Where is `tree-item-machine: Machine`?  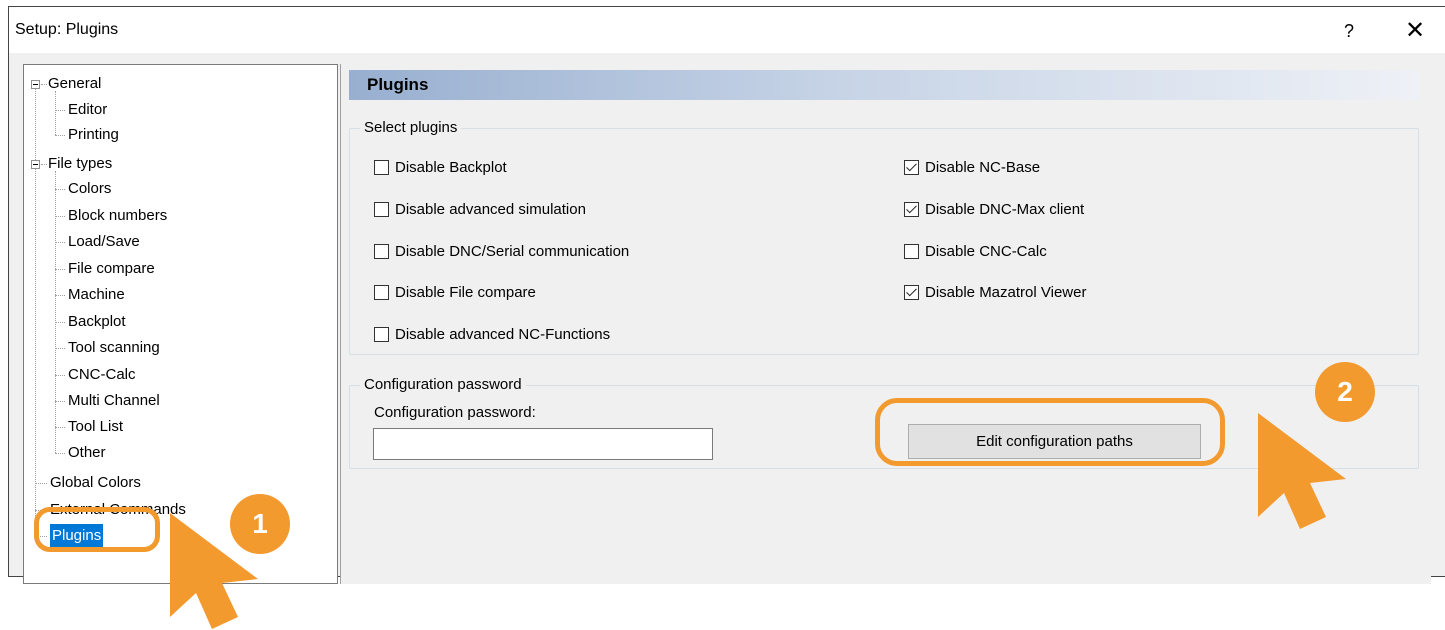
tree-item-machine: Machine is located at coordinates (96, 295).